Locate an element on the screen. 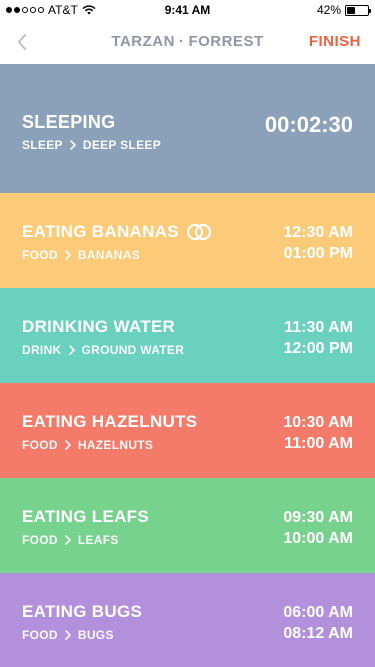  time-start: 09:30 AM is located at coordinates (318, 517).